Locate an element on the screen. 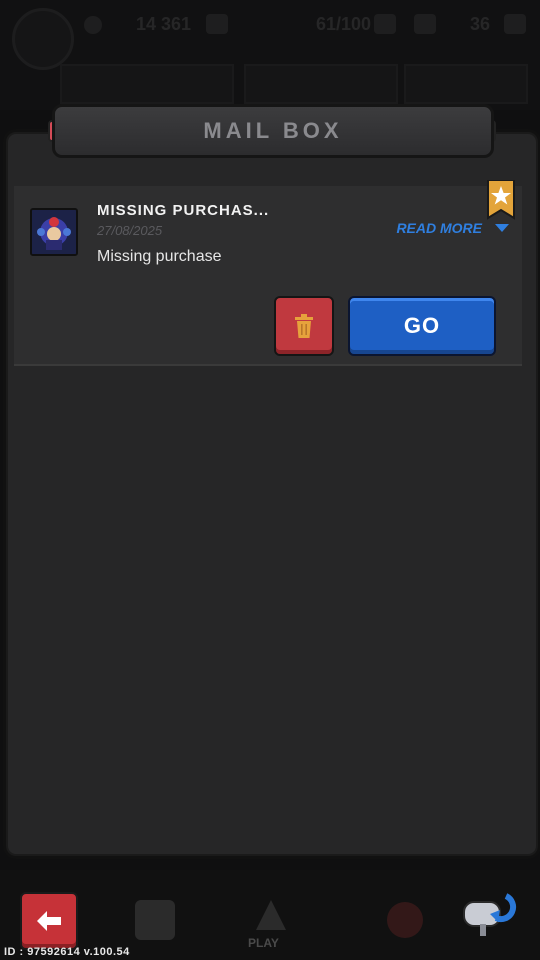  hud-bar-left is located at coordinates (147, 84).